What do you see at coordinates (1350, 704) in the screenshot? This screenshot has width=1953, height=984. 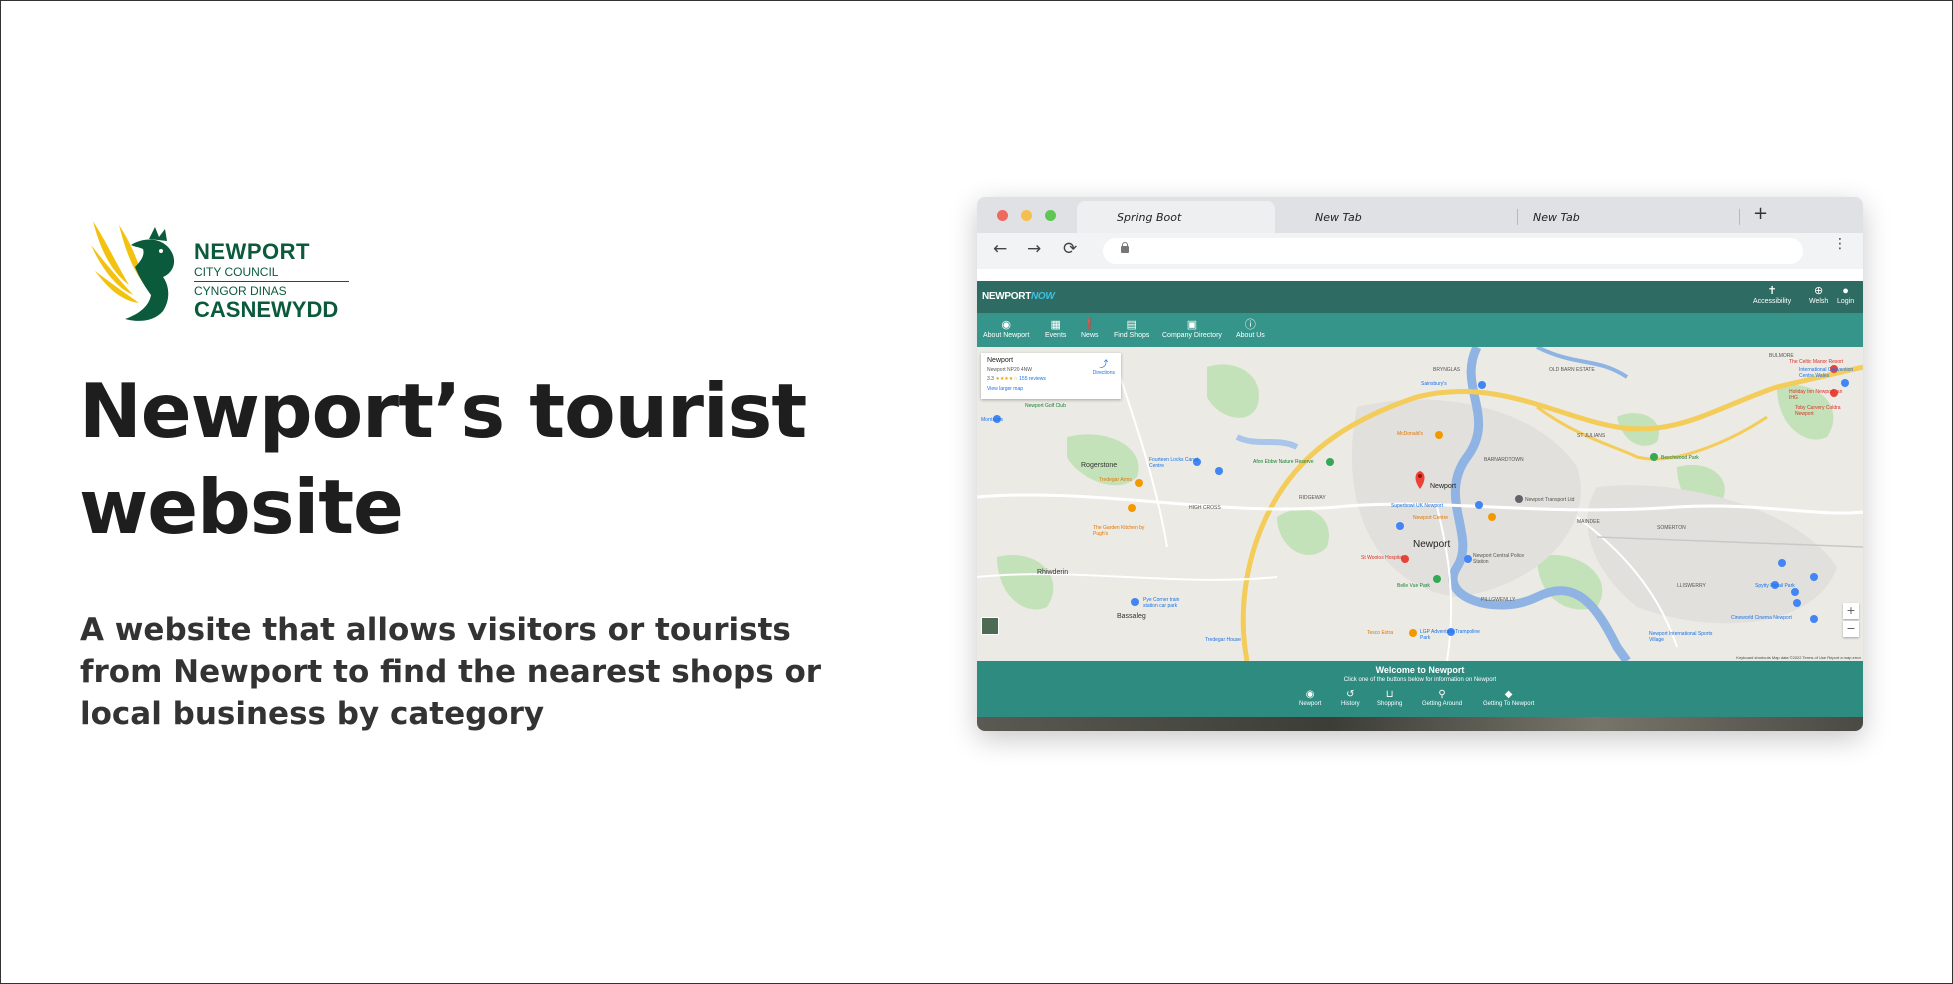 I see `welcome-button-label: History` at bounding box center [1350, 704].